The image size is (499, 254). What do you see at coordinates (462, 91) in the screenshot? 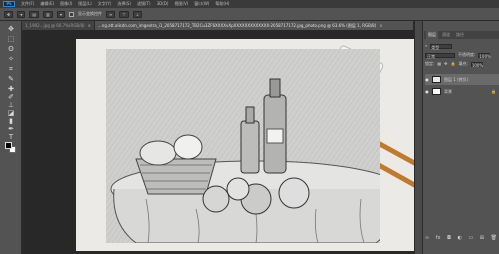
I see `layer-row: ● 背景 🔒` at bounding box center [462, 91].